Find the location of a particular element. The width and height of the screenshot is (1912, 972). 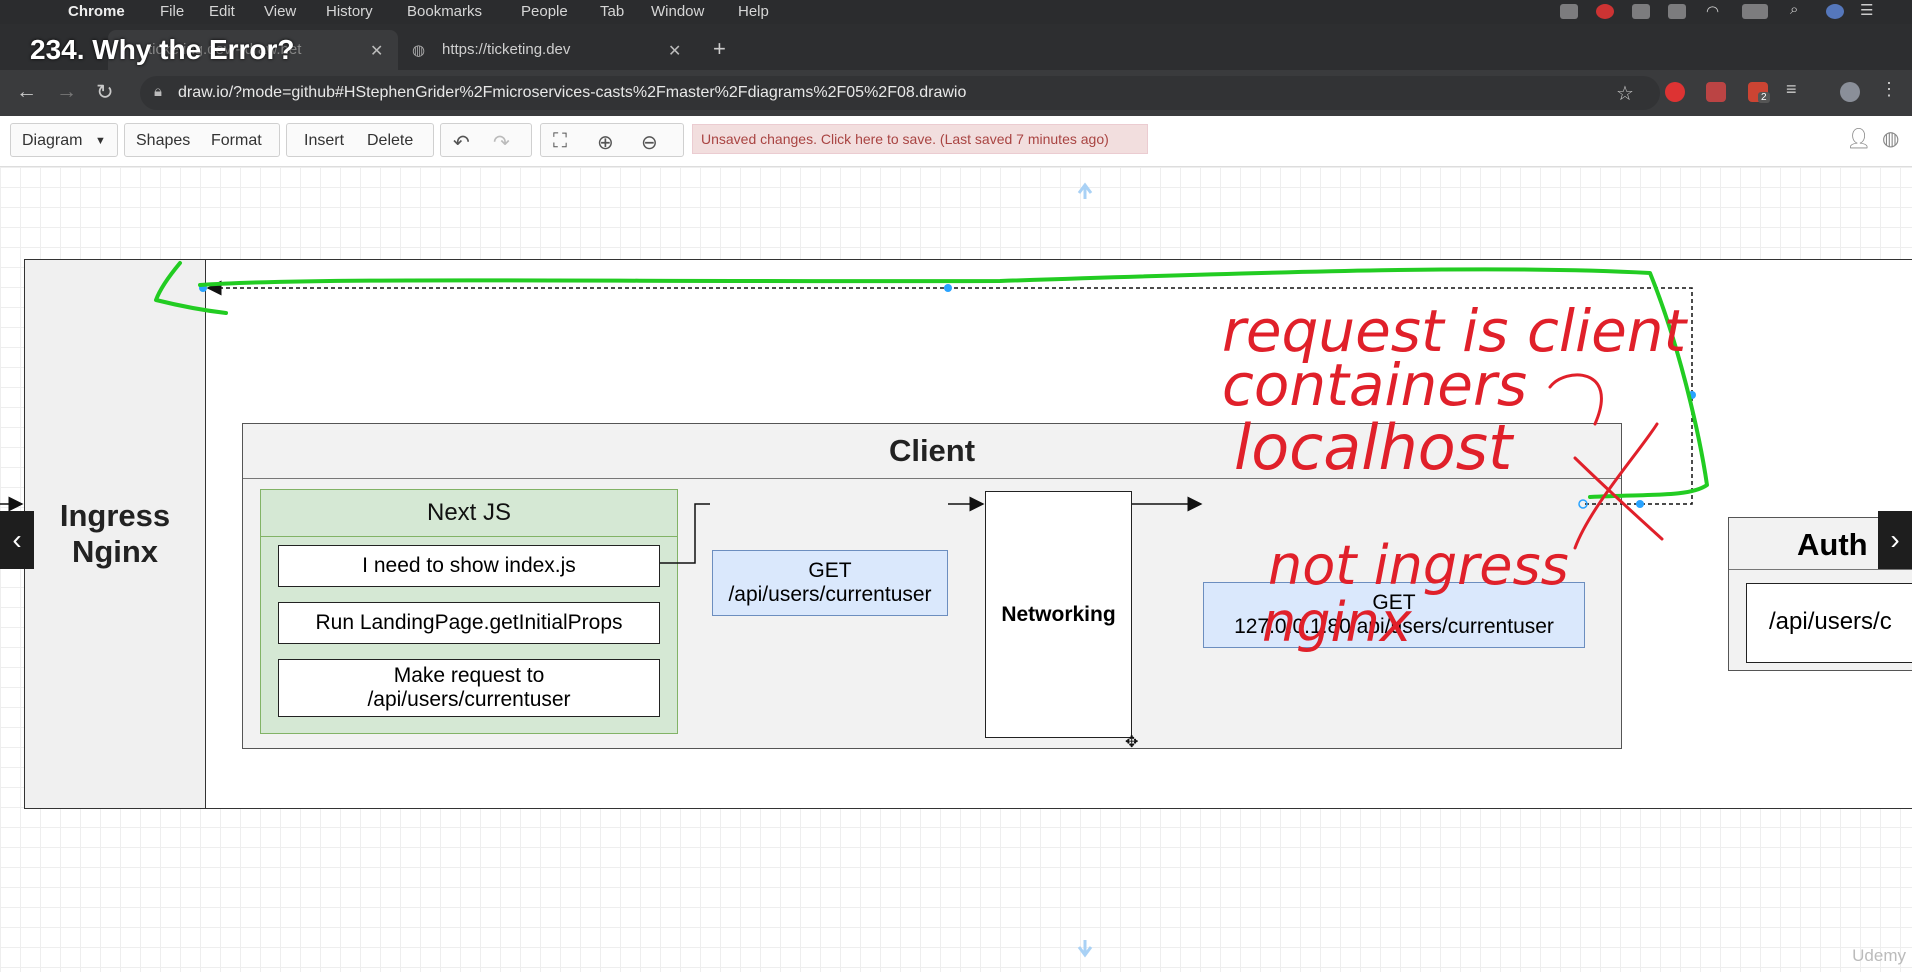

lock-icon: 🔒︎ is located at coordinates (158, 91).